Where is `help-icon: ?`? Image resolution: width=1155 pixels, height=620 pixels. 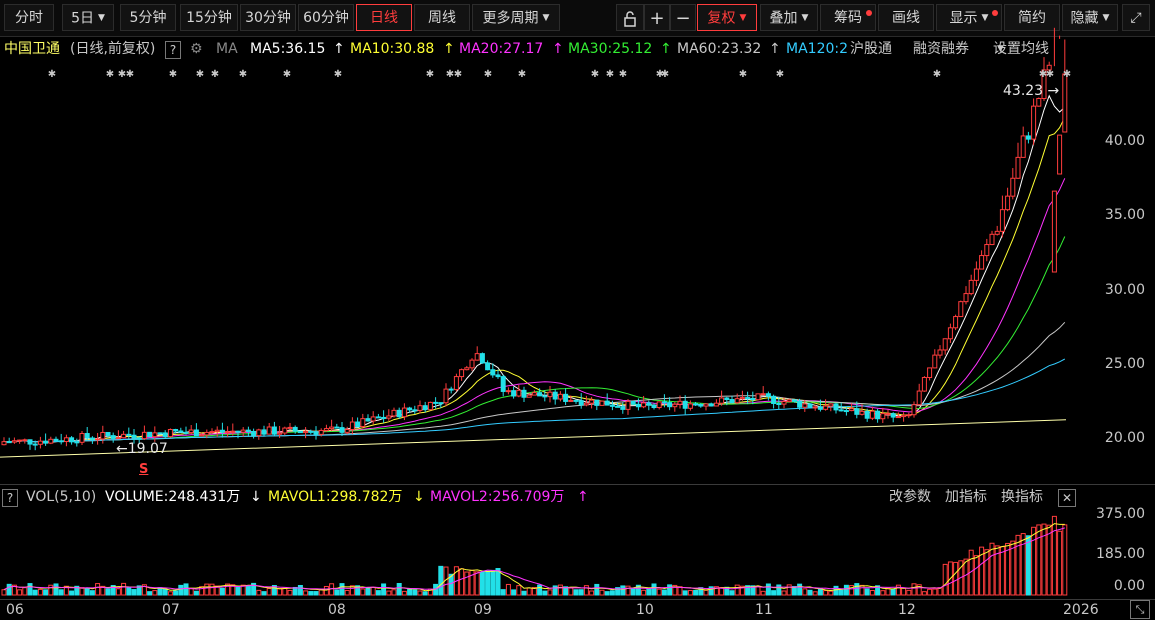 help-icon: ? is located at coordinates (10, 498).